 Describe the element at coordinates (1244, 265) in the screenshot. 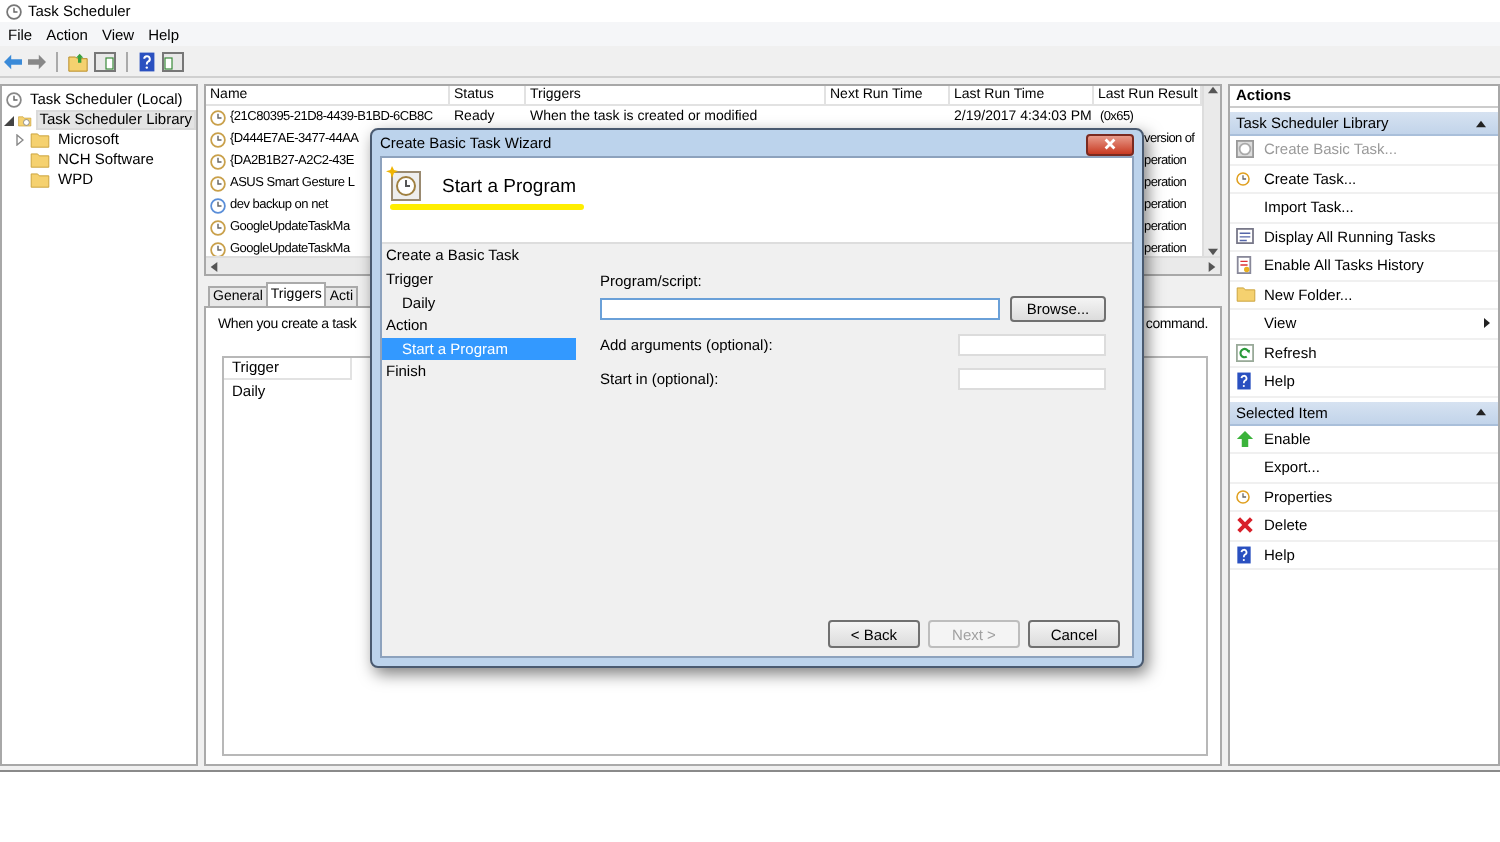

I see `history-icon` at that location.